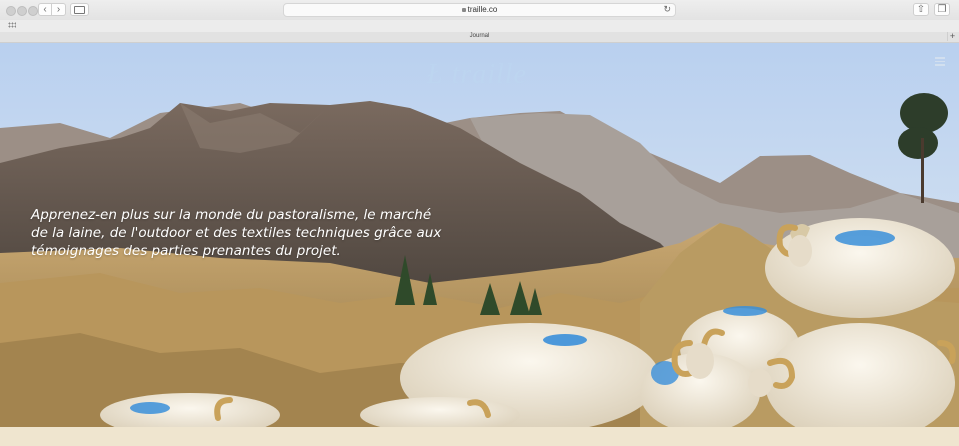 This screenshot has height=446, width=959. Describe the element at coordinates (940, 61) in the screenshot. I see `menu-icon` at that location.